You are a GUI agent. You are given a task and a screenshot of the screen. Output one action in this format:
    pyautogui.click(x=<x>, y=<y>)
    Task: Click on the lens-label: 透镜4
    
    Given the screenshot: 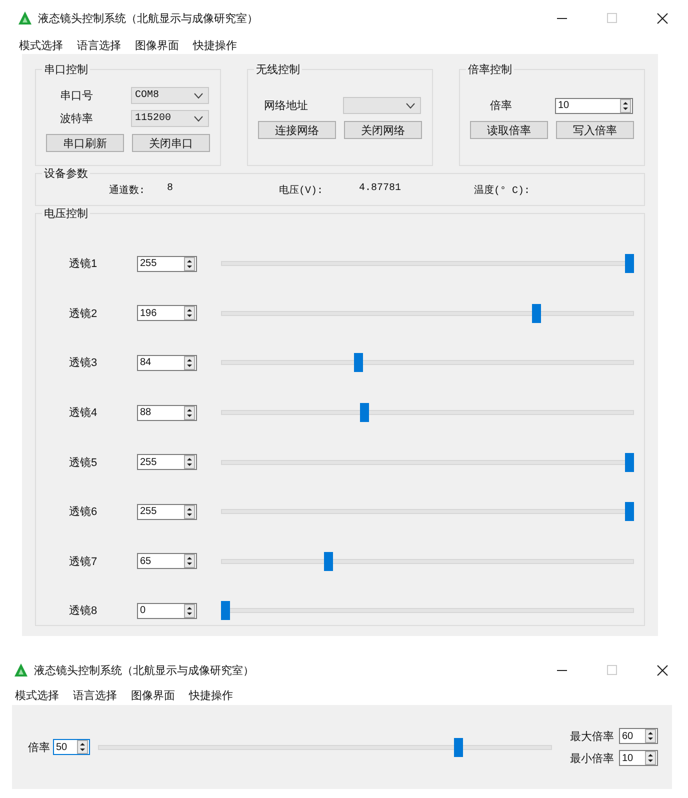 What is the action you would take?
    pyautogui.click(x=83, y=413)
    